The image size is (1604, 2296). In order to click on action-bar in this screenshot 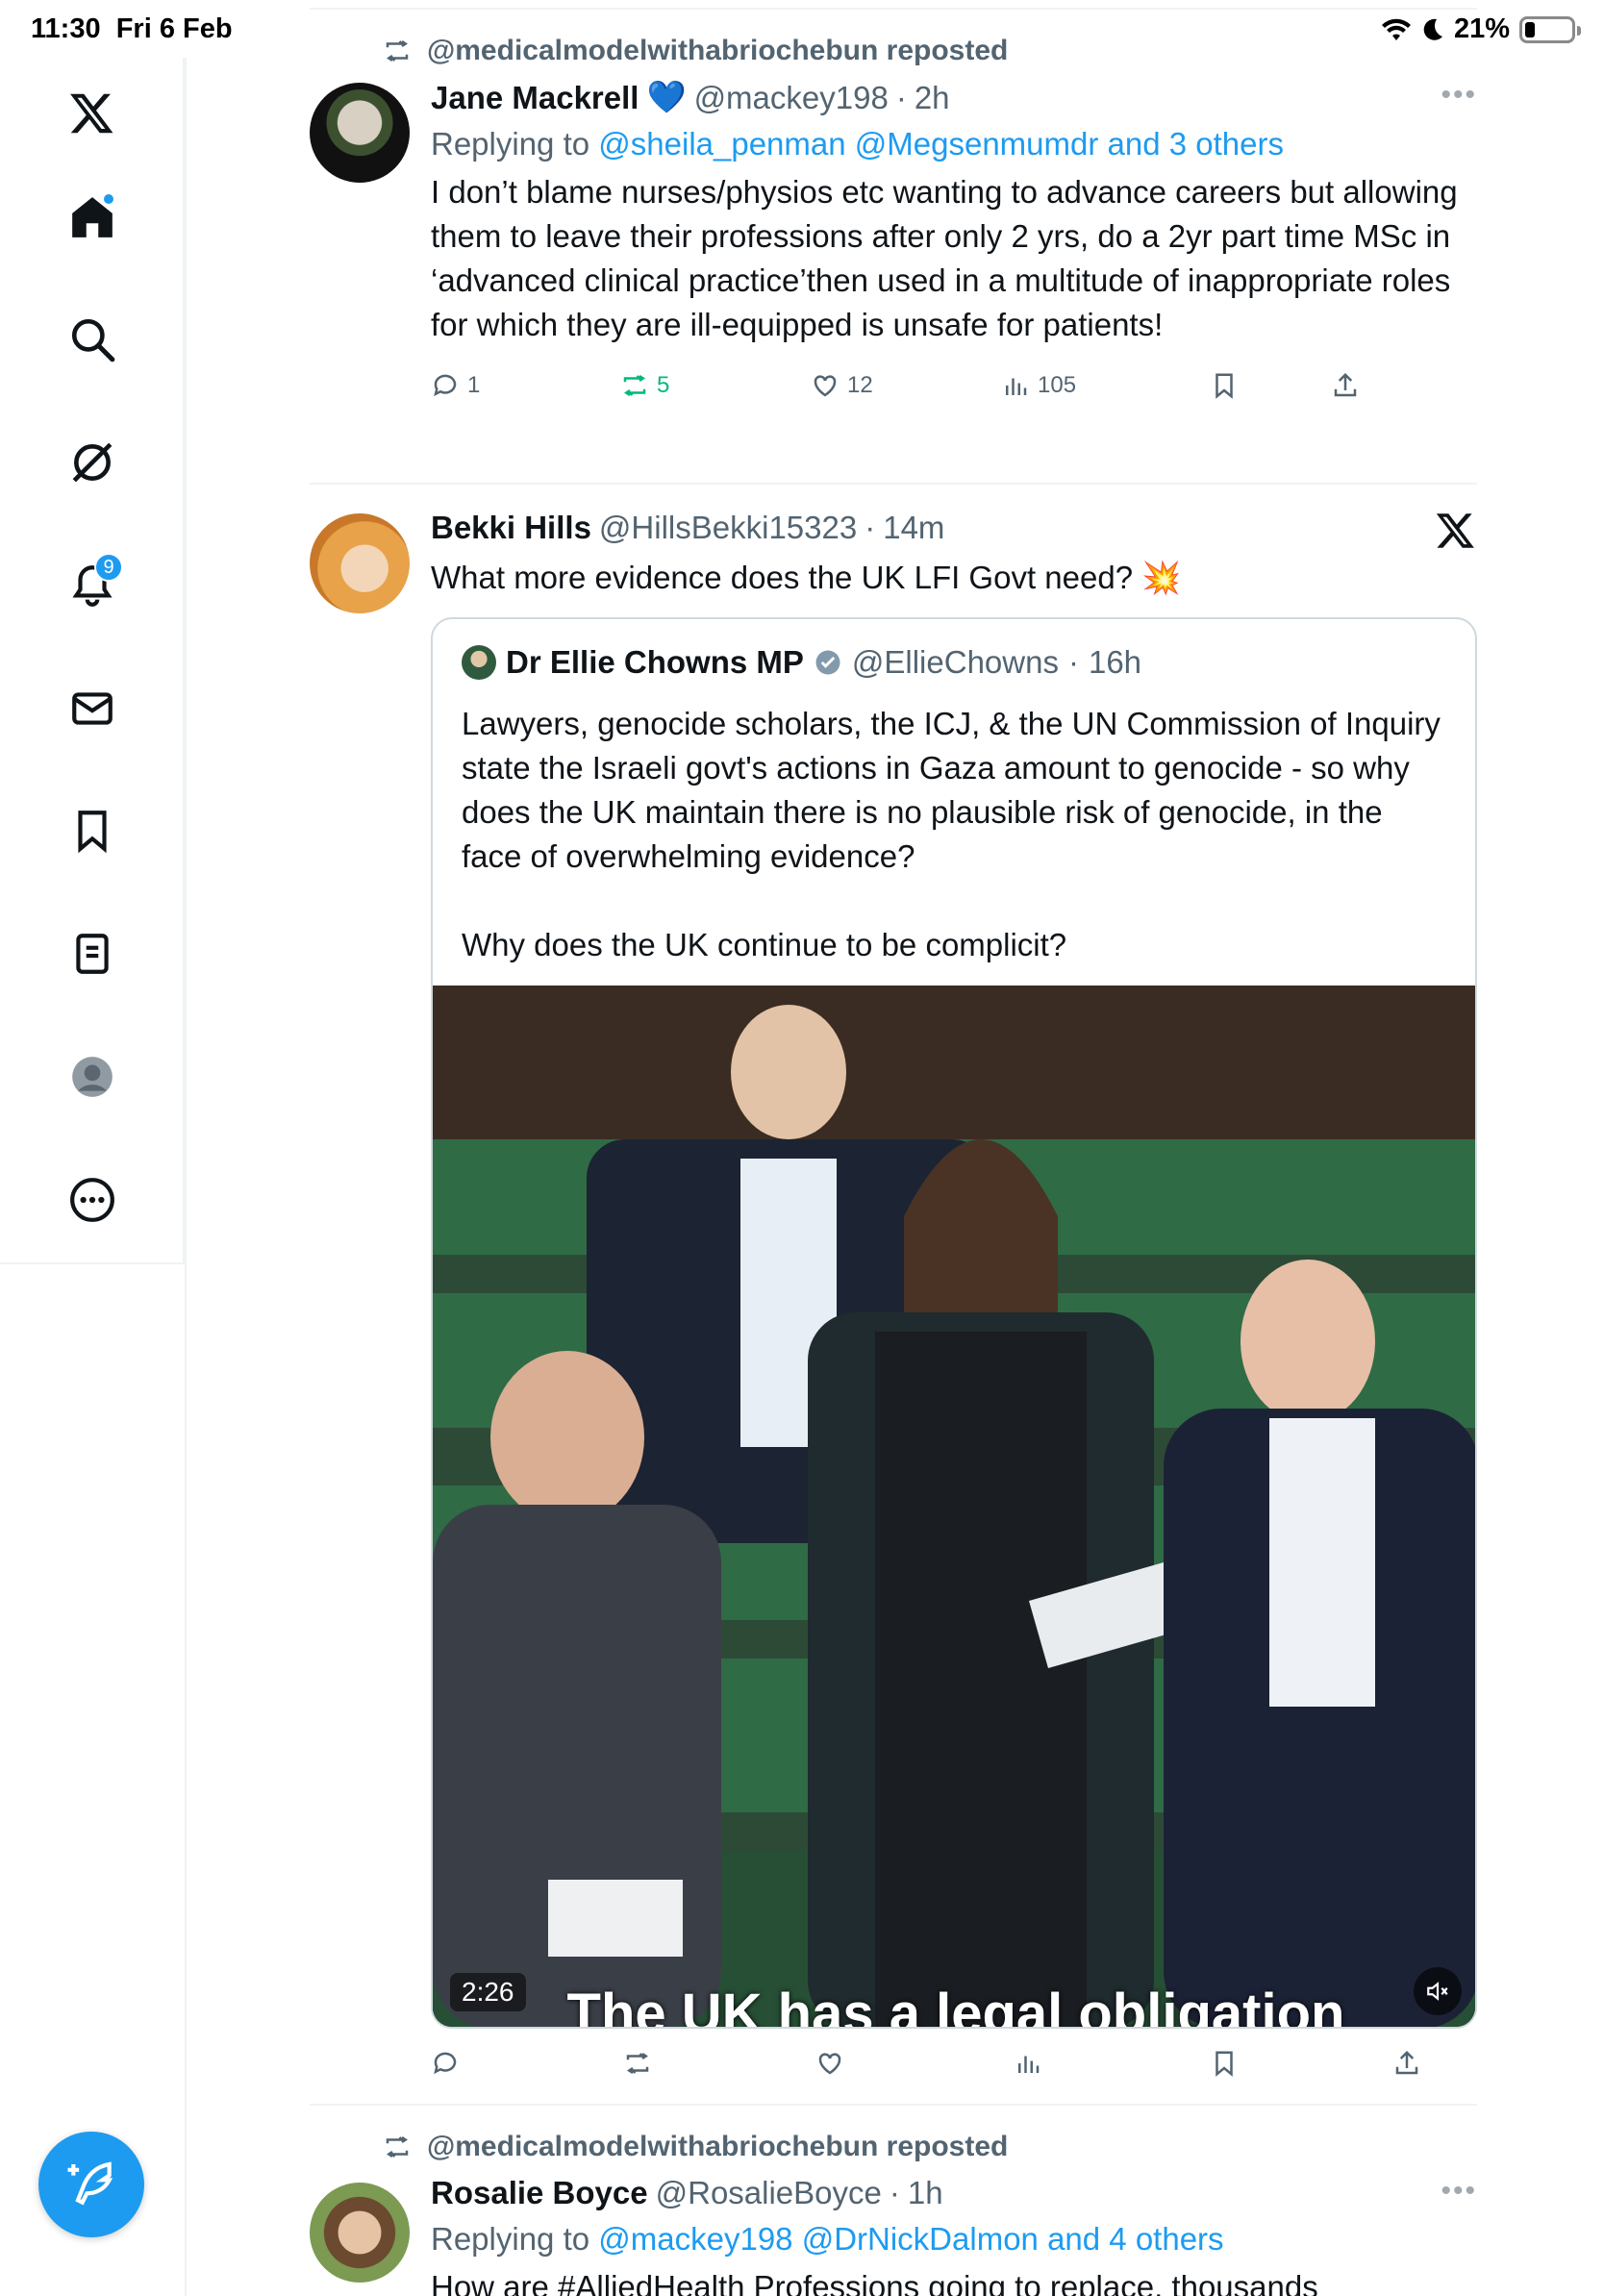, I will do `click(954, 2063)`.